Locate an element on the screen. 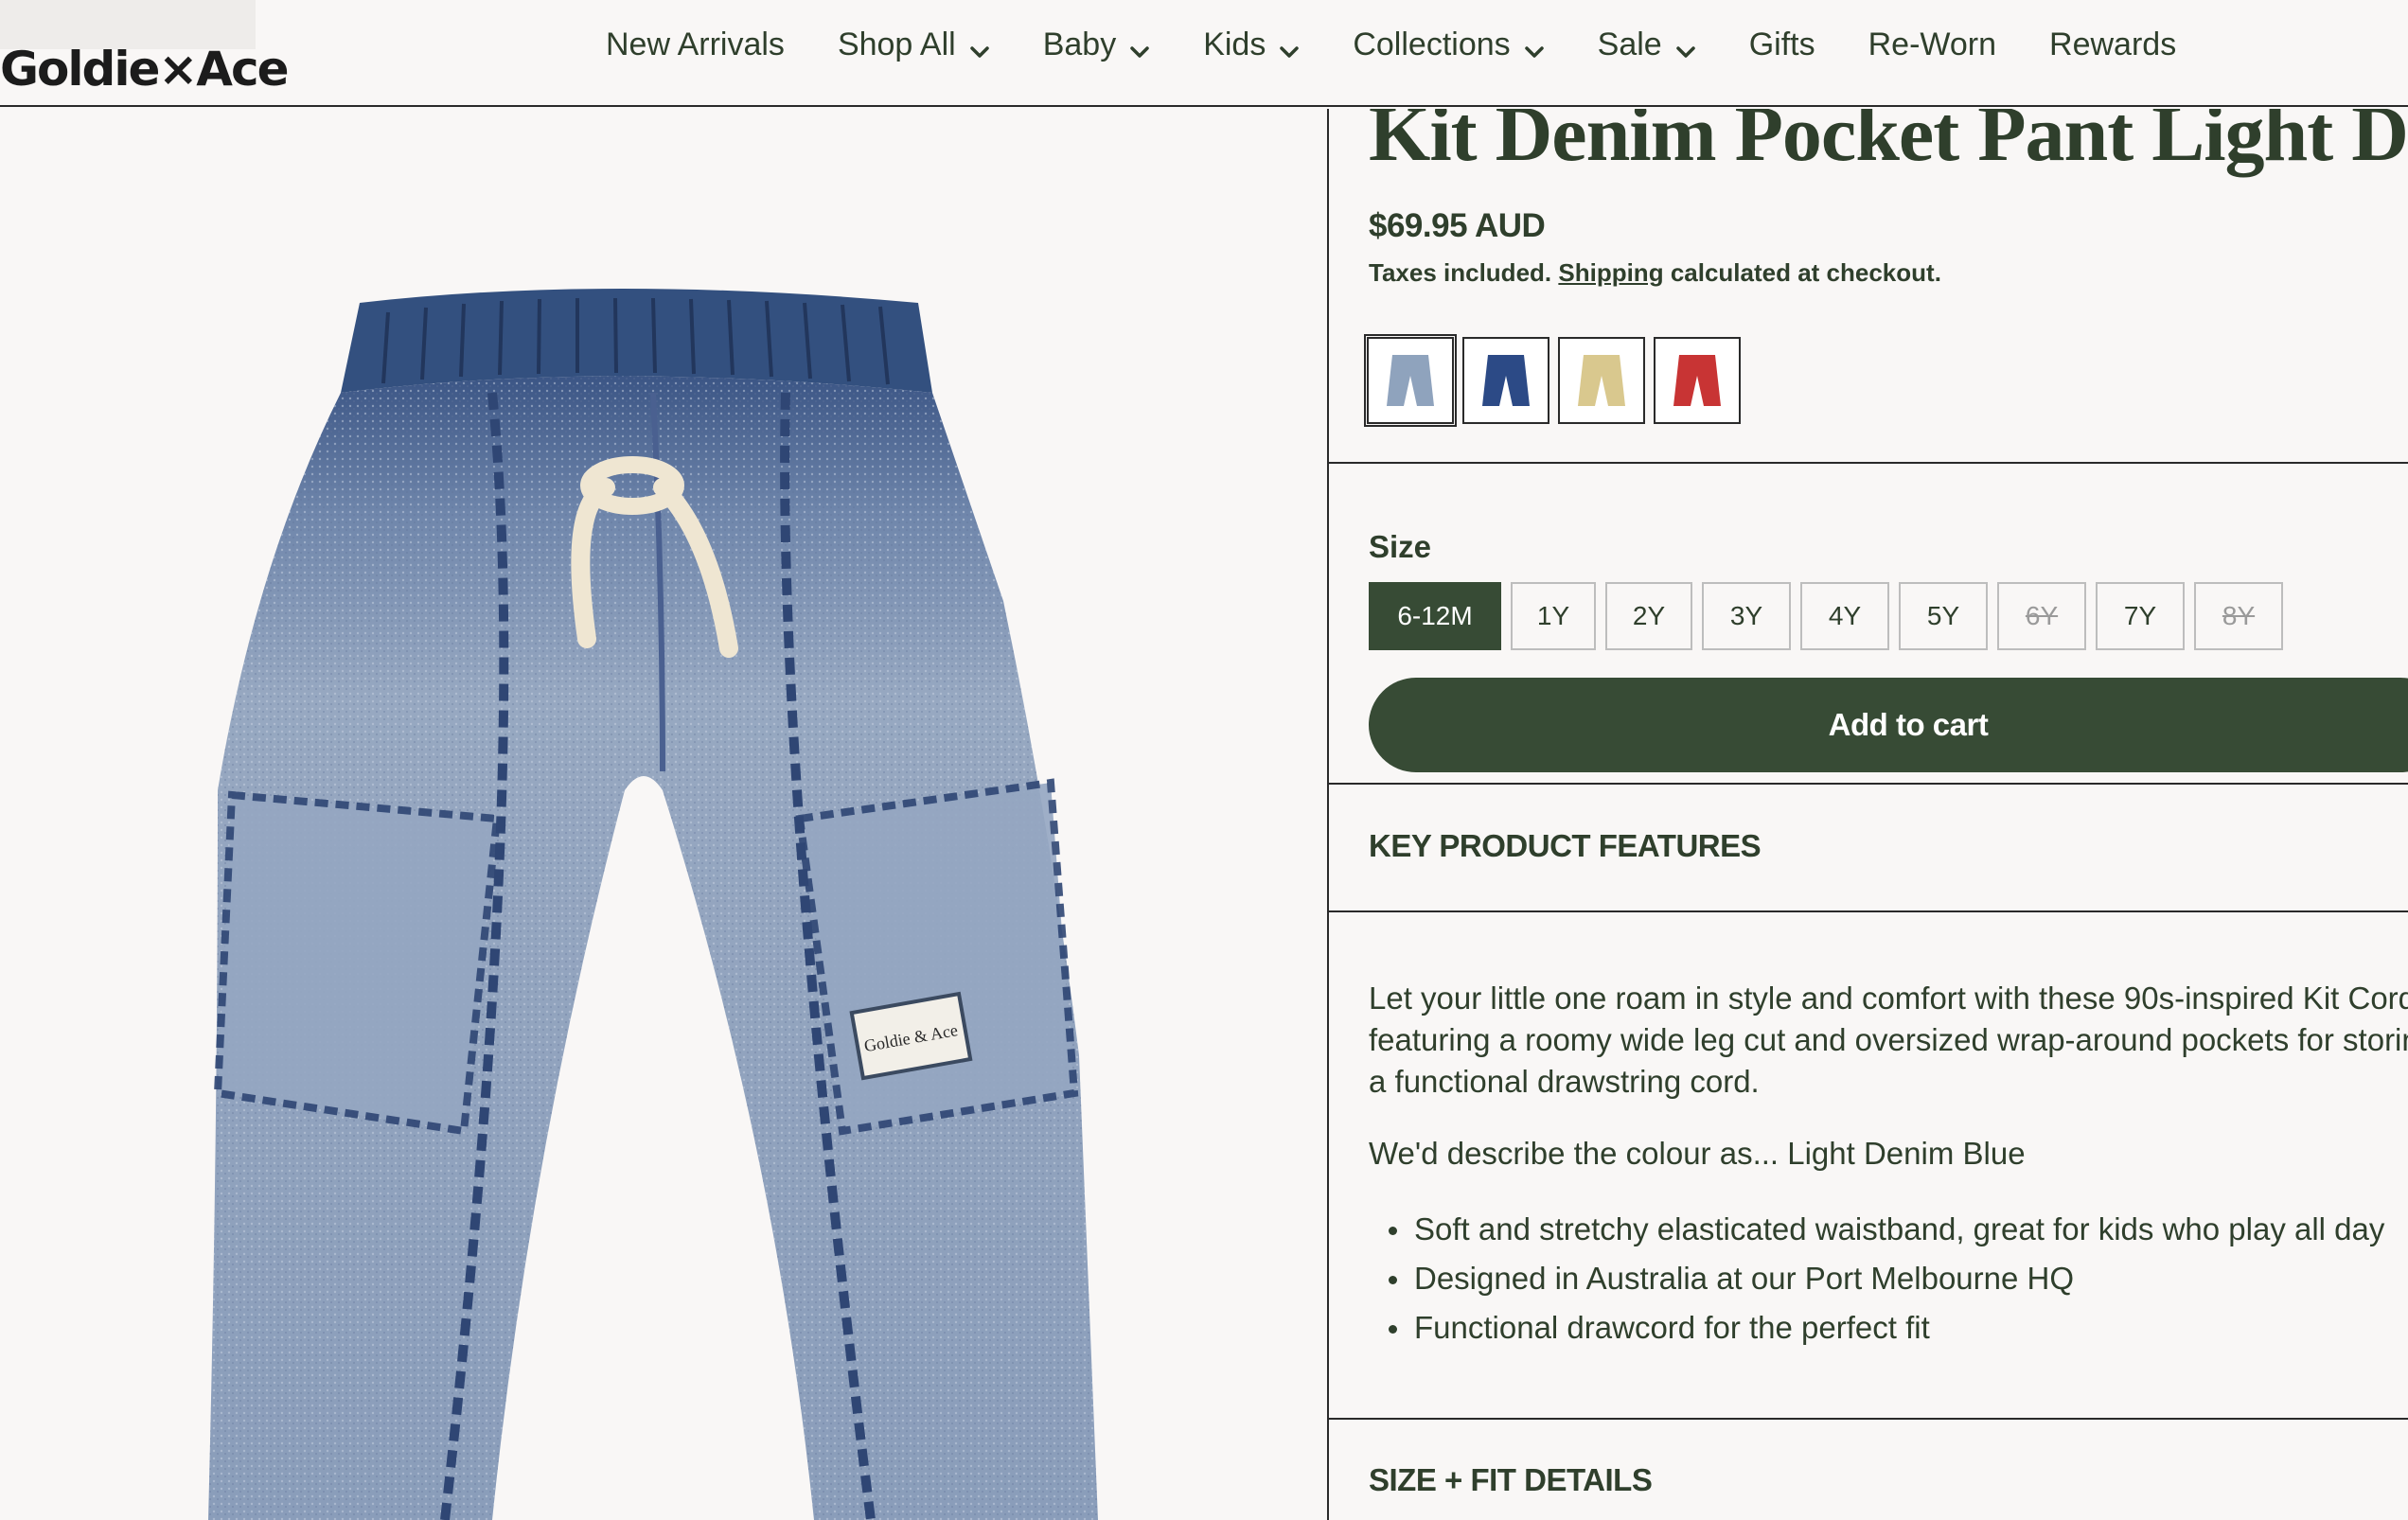 This screenshot has height=1520, width=2408. size-option-3y: 3Y is located at coordinates (1746, 616).